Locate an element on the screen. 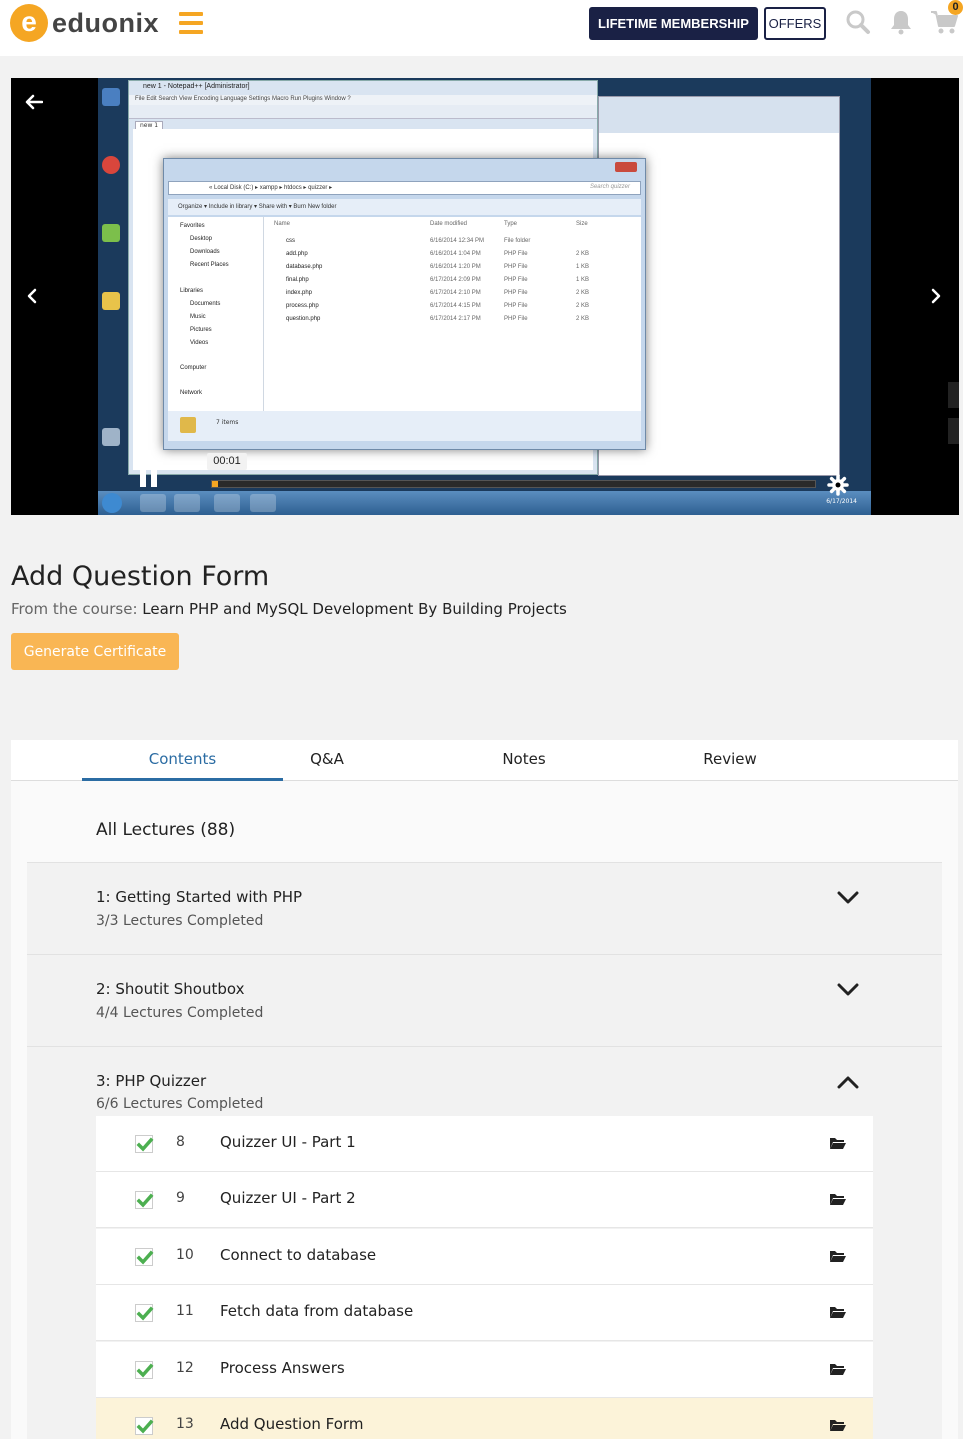  explorer-file-size: 2 KB is located at coordinates (583, 319).